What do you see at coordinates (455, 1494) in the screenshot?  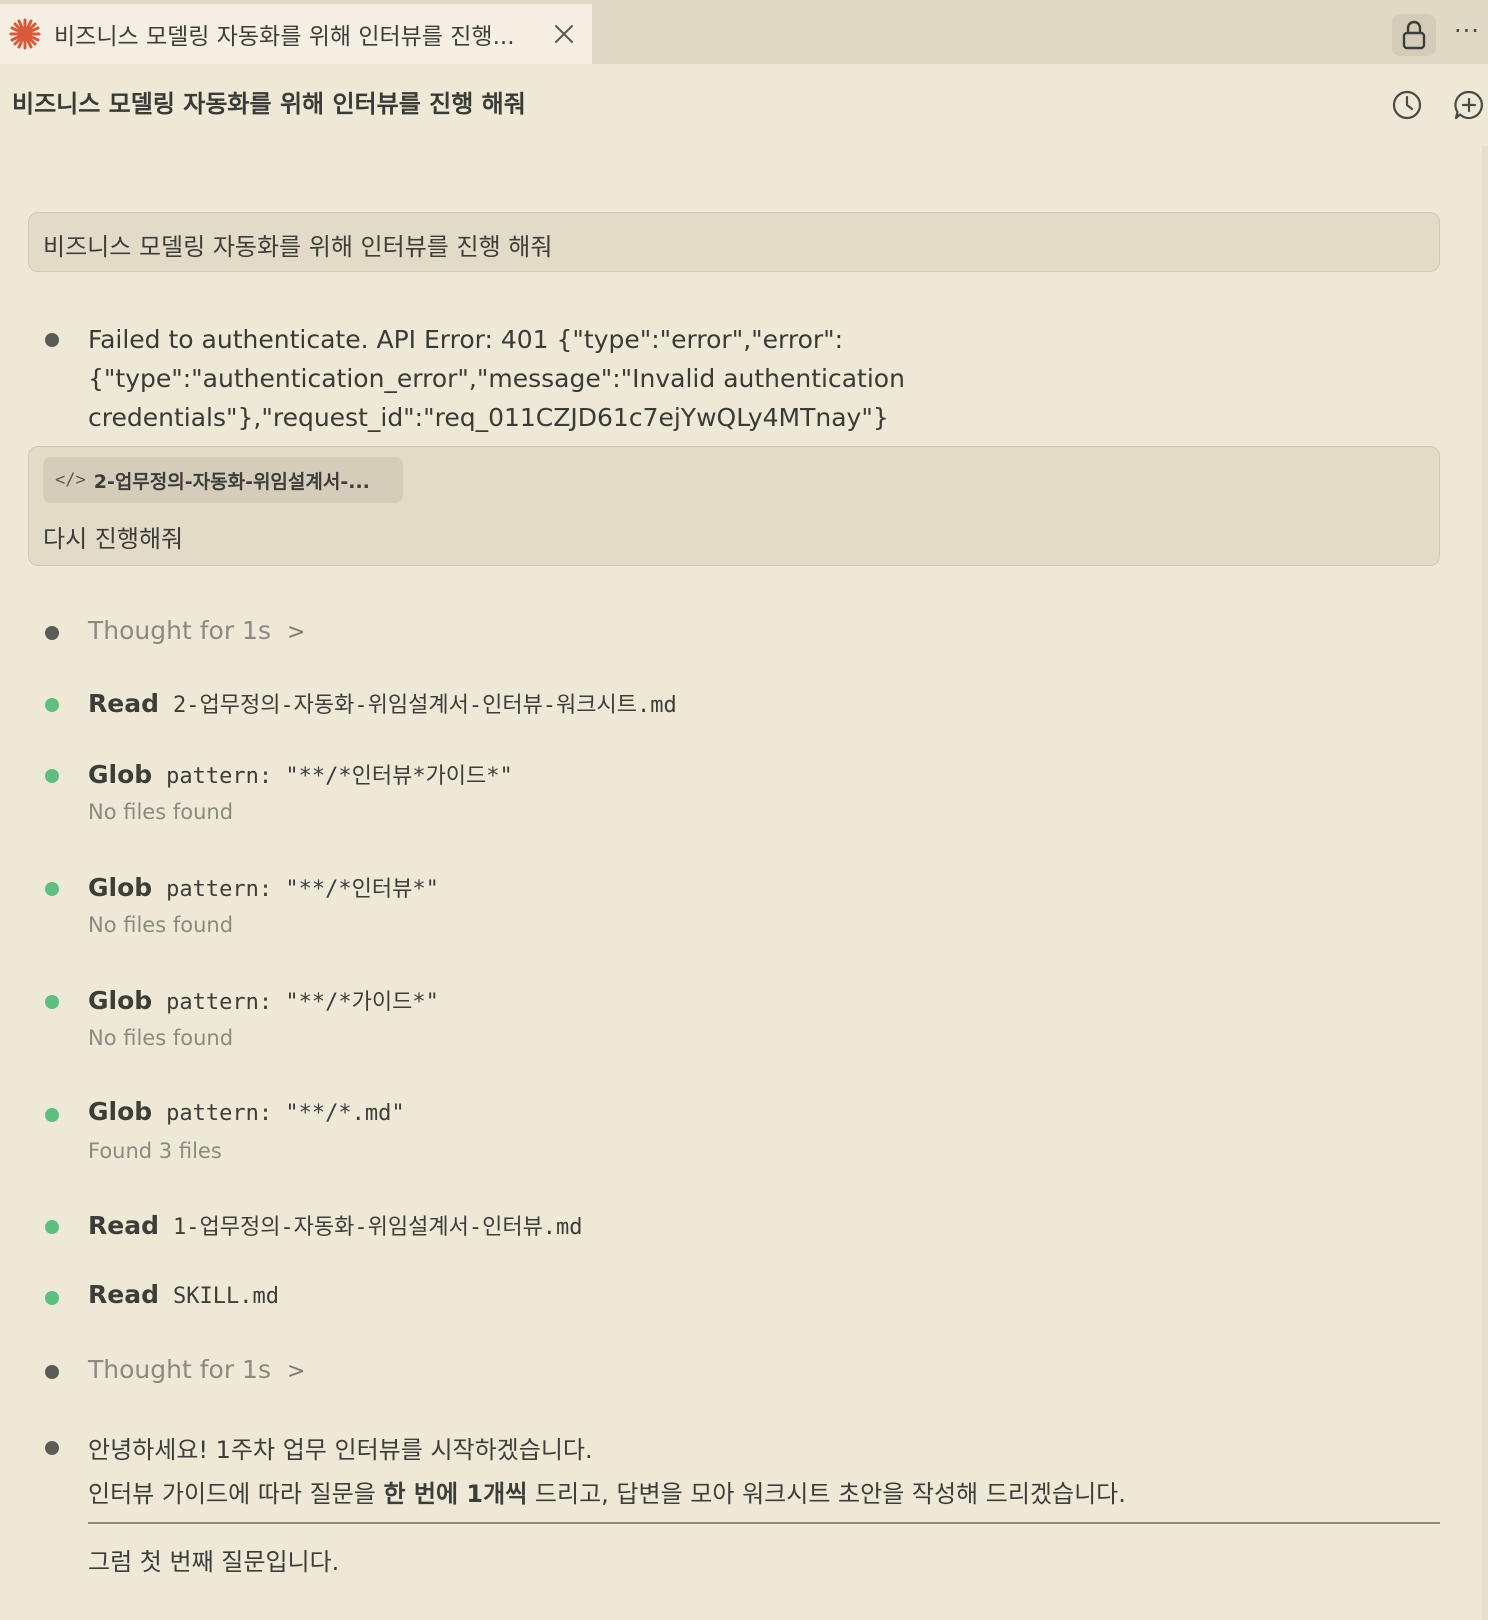 I see `reply-line-2-bold: 한 번에 1개씩` at bounding box center [455, 1494].